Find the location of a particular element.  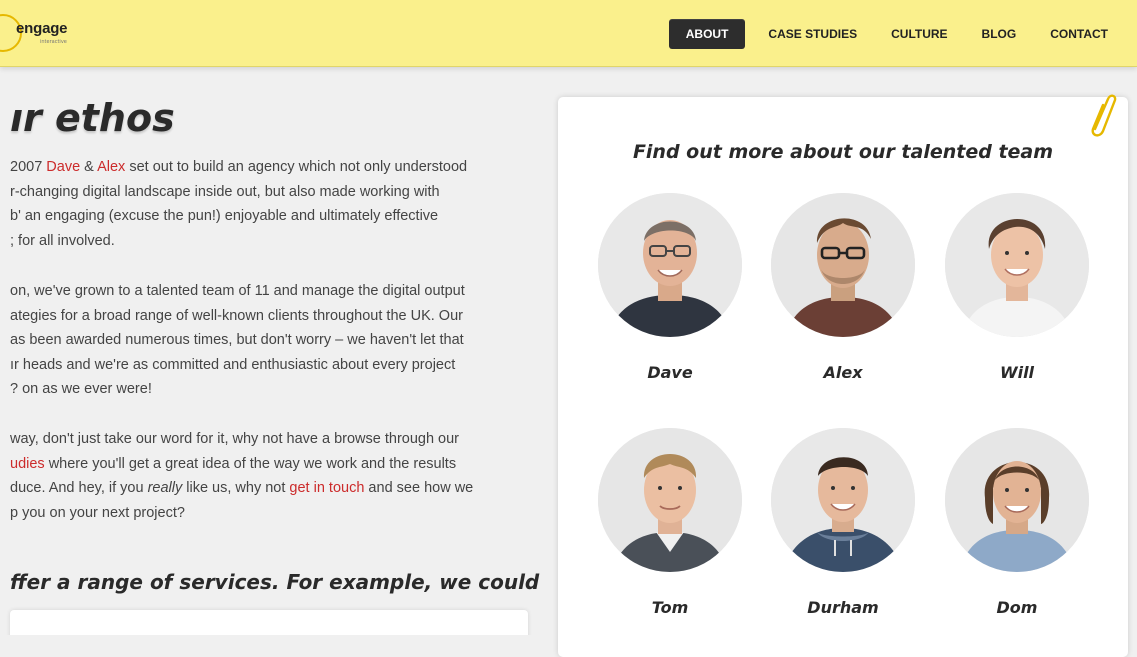

text-segment: duce. And hey, if you is located at coordinates (79, 488).